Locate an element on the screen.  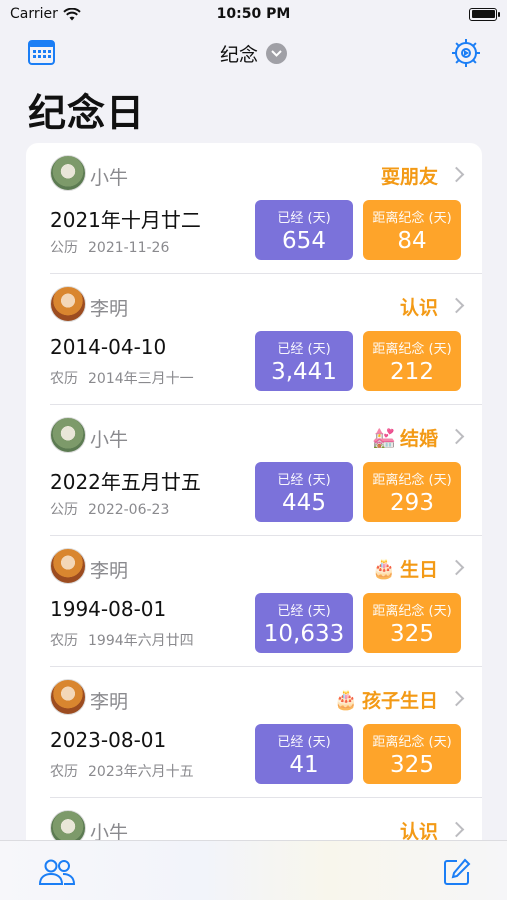
anniversary-kind: 耍朋友 is located at coordinates (407, 175).